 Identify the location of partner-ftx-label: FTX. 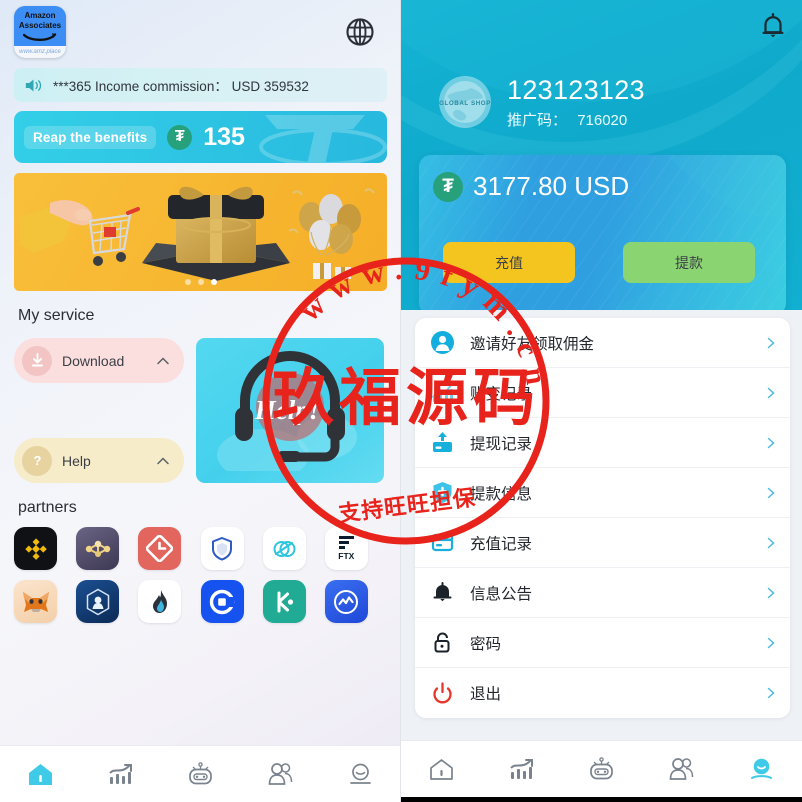
(346, 556).